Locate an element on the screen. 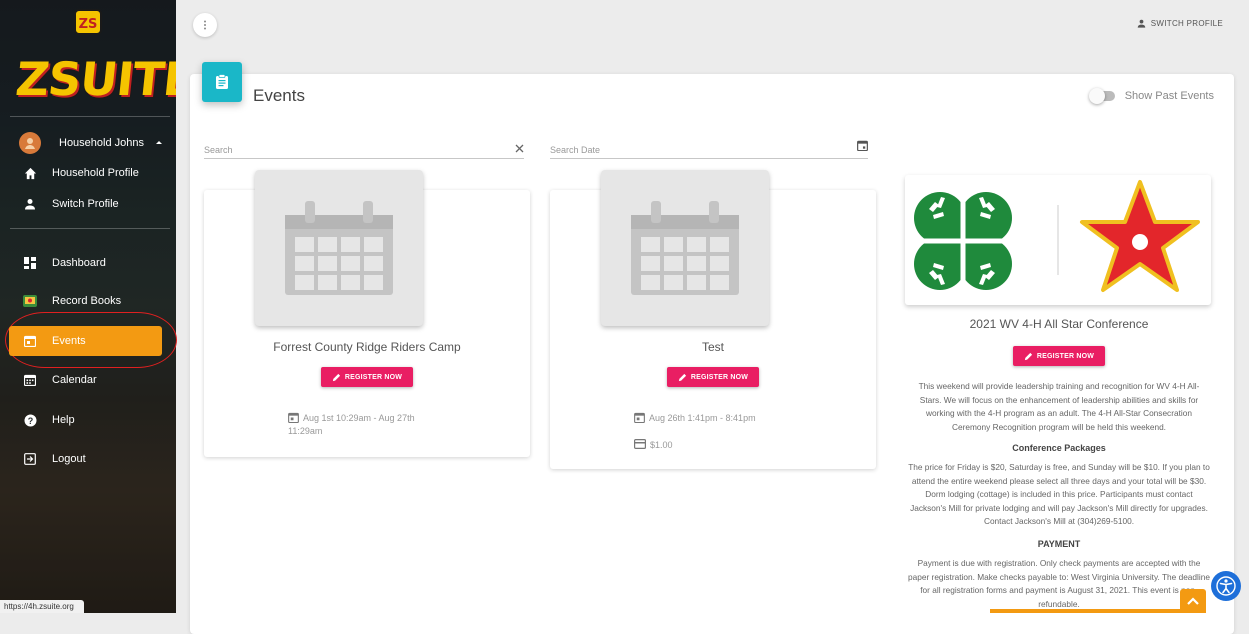 The image size is (1249, 634). event-date-line: Aug 1st 10:29am - Aug 27th is located at coordinates (359, 418).